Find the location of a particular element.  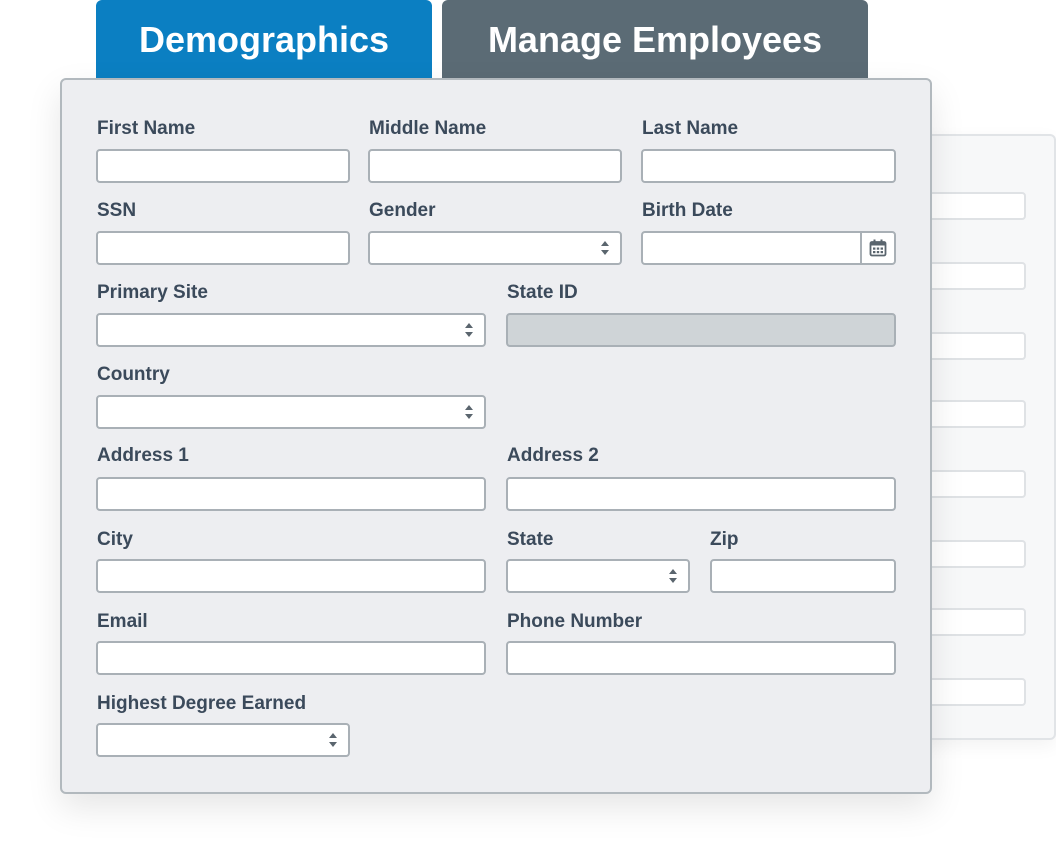

primary-site-select is located at coordinates (291, 330).